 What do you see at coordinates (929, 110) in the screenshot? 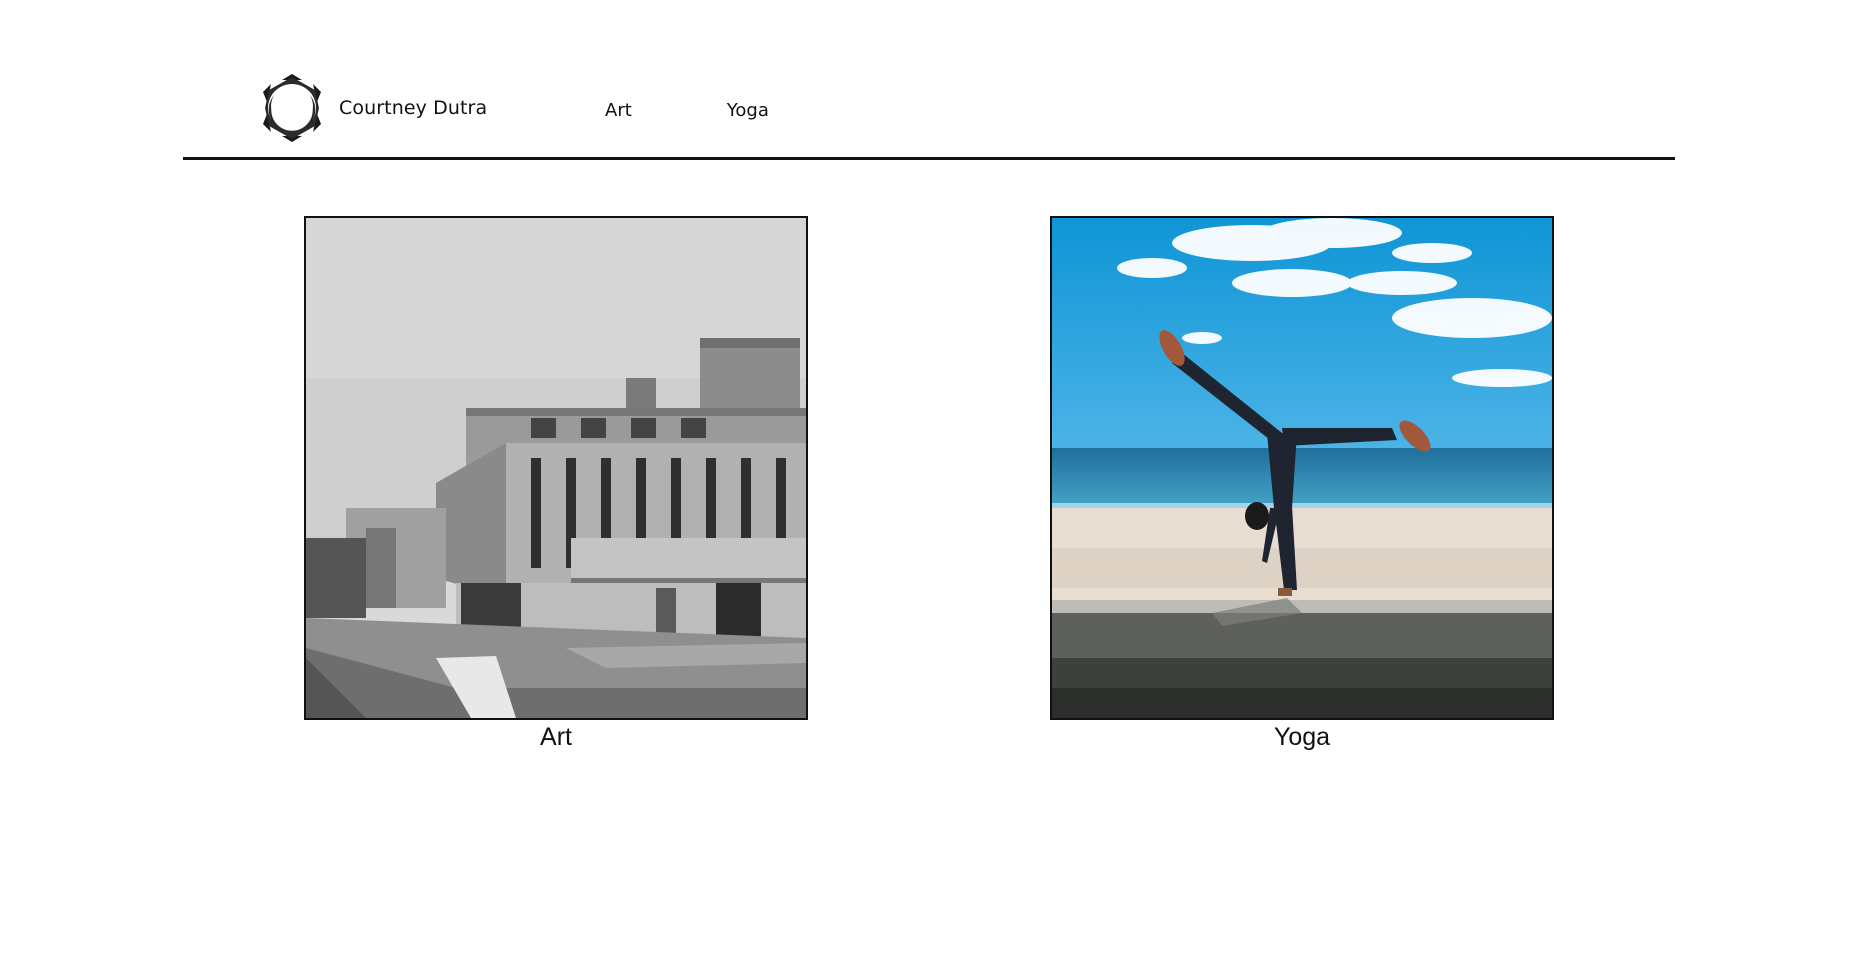
I see `site-header: Courtney Dutra Art Yoga` at bounding box center [929, 110].